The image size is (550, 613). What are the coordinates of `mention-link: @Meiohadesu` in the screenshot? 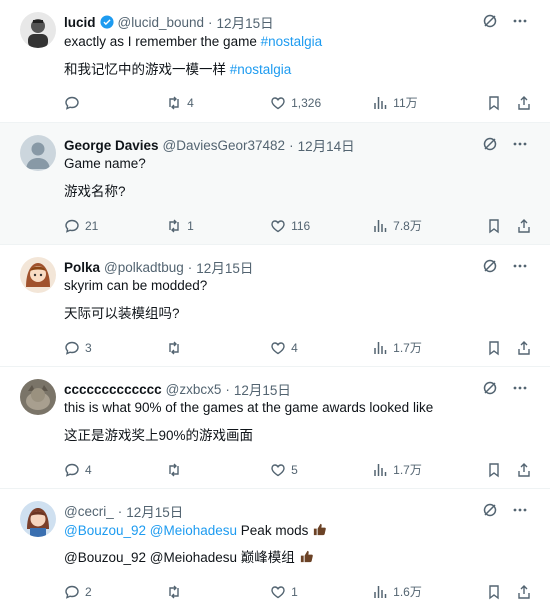 It's located at (193, 530).